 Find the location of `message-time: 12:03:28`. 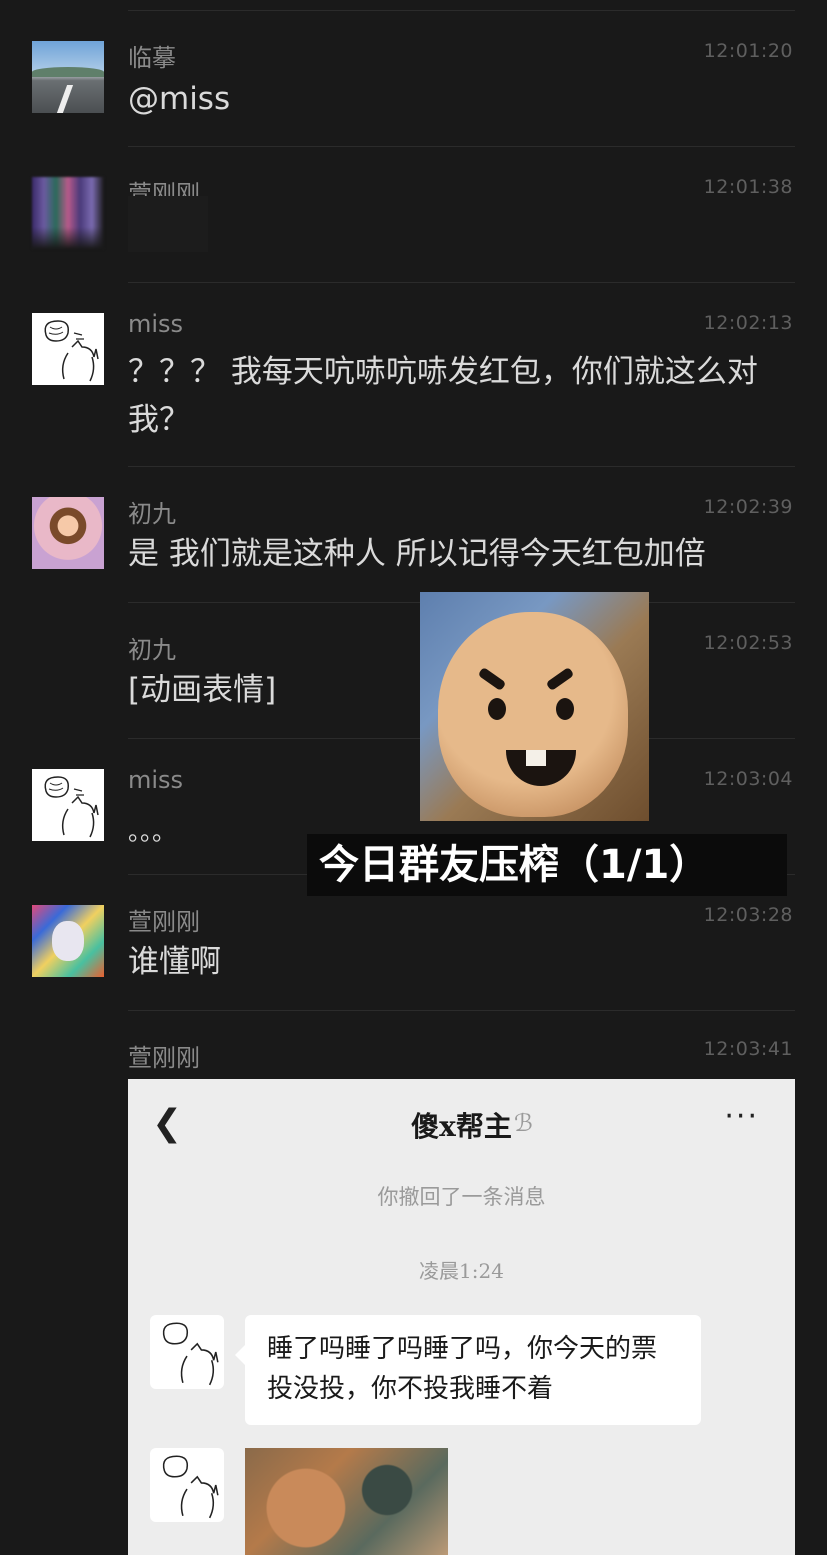

message-time: 12:03:28 is located at coordinates (748, 915).